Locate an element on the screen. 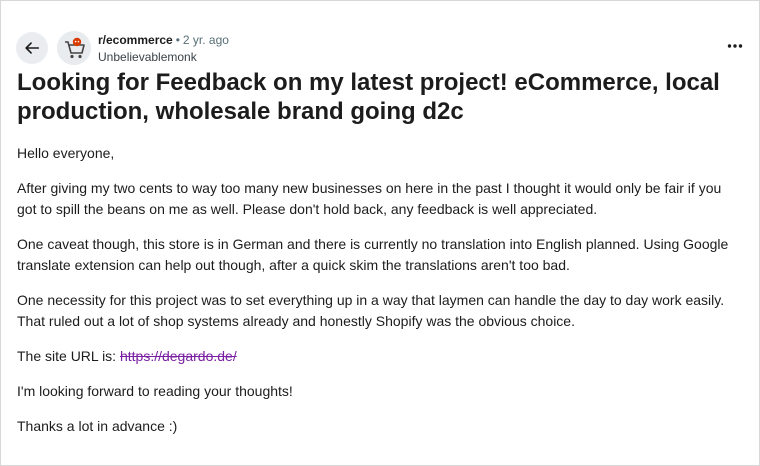  more-horizontal-icon is located at coordinates (735, 46).